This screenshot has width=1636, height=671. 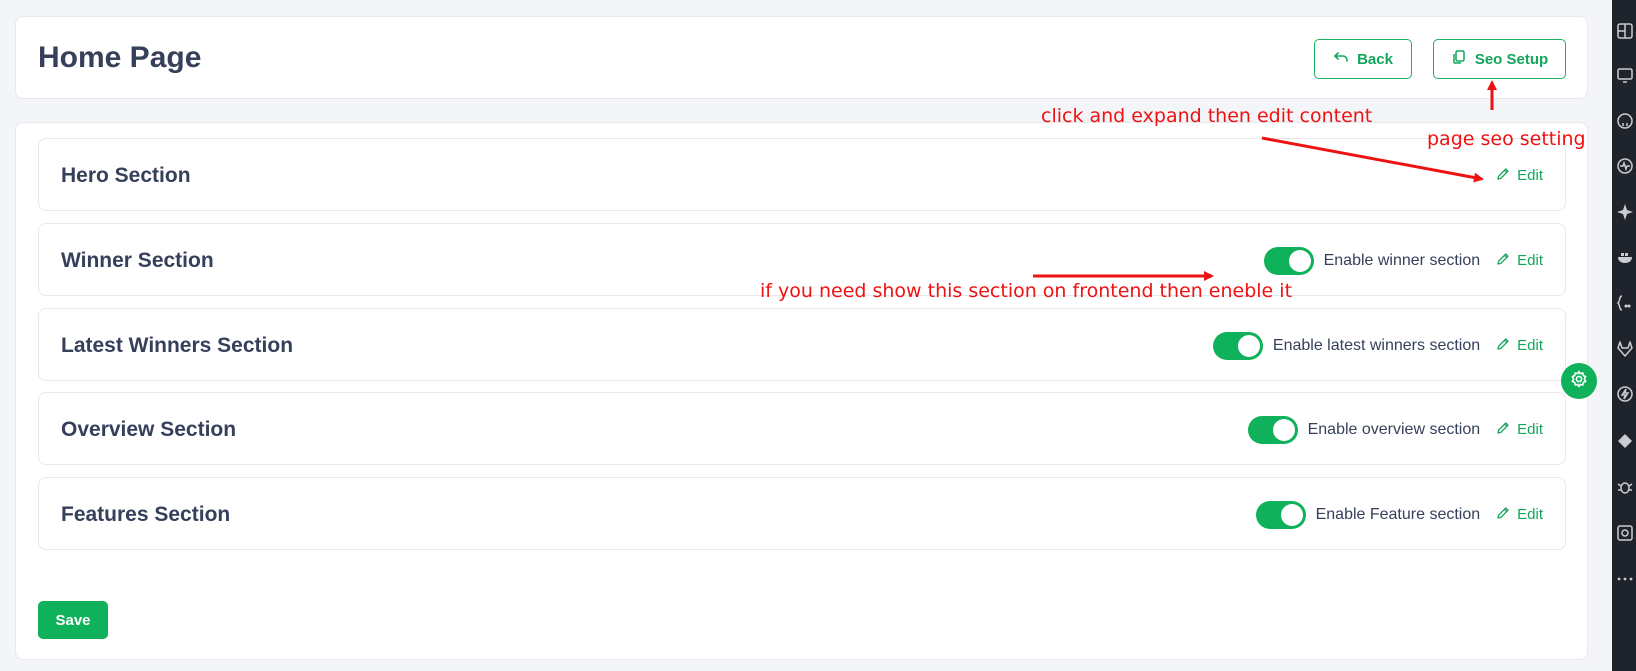 I want to click on toggle-label: Enable Feature section, so click(x=1398, y=514).